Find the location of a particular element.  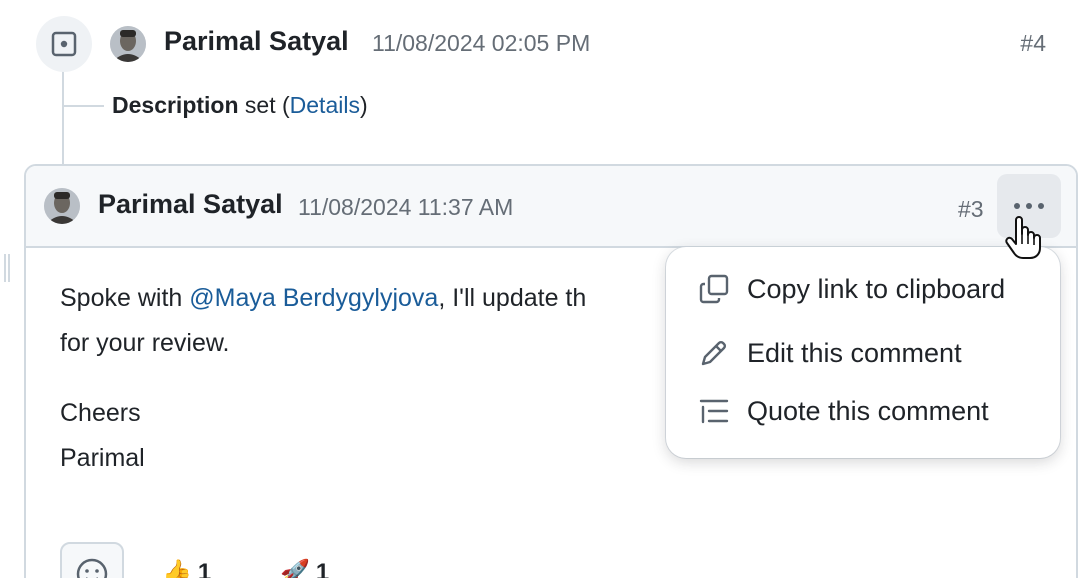

rocket-emoji: 🚀 is located at coordinates (295, 568).